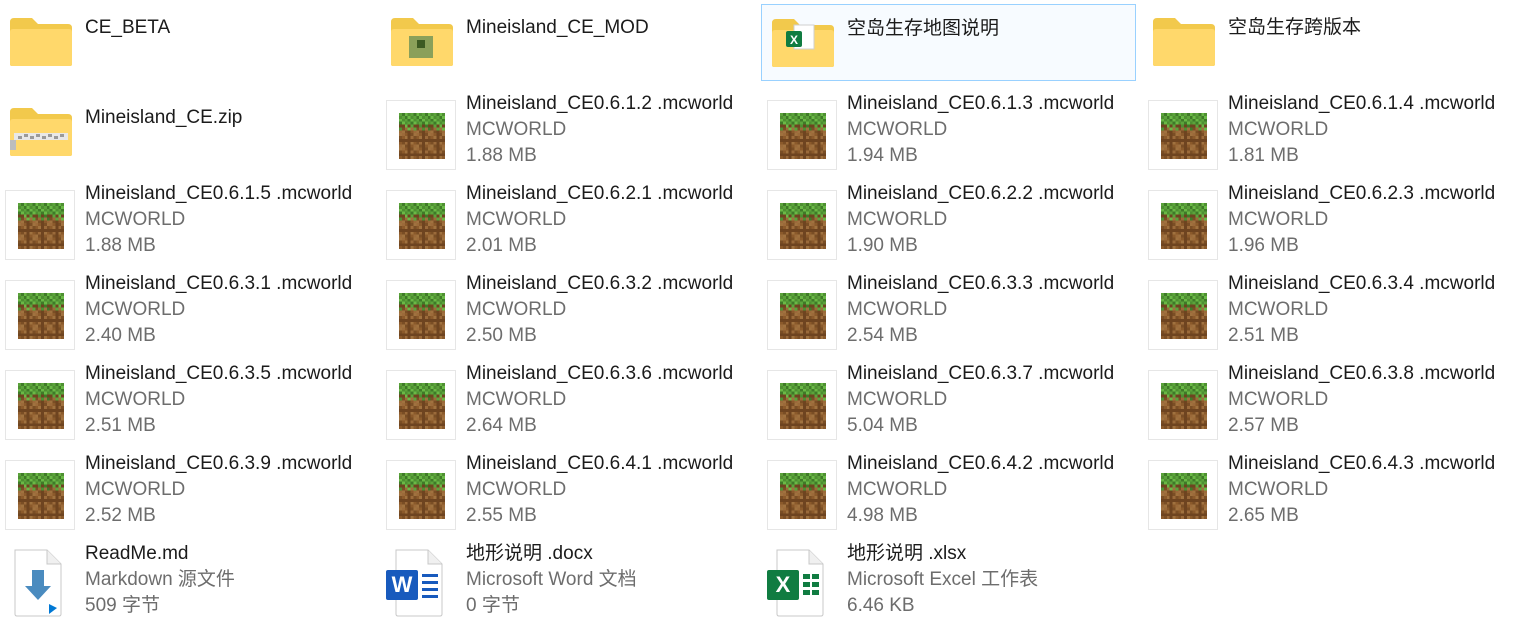 Image resolution: width=1538 pixels, height=637 pixels. What do you see at coordinates (416, 585) in the screenshot?
I see `word-document-icon: W` at bounding box center [416, 585].